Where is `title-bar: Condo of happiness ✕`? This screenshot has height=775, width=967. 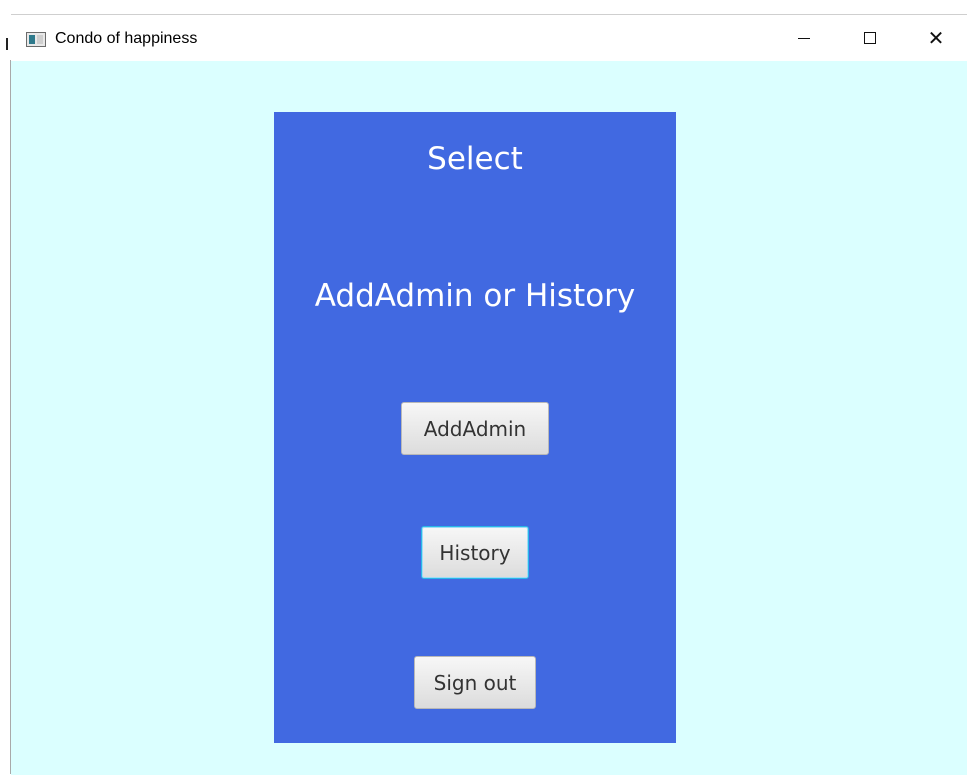
title-bar: Condo of happiness ✕ is located at coordinates (489, 38).